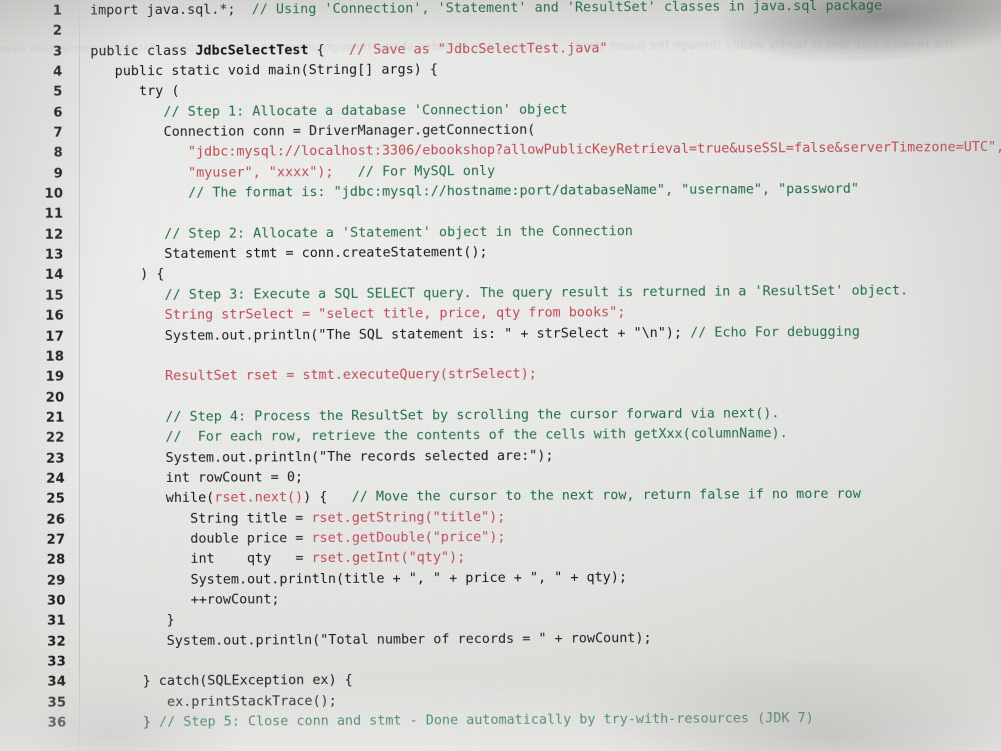 Image resolution: width=1001 pixels, height=751 pixels. What do you see at coordinates (57, 31) in the screenshot?
I see `line-number: 2` at bounding box center [57, 31].